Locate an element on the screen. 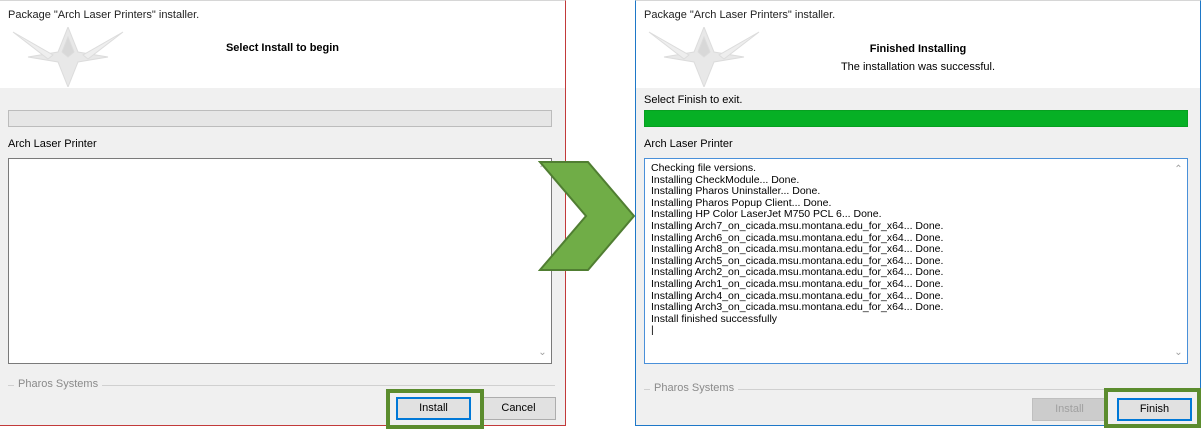 The width and height of the screenshot is (1201, 429). install-button: Install is located at coordinates (1069, 409).